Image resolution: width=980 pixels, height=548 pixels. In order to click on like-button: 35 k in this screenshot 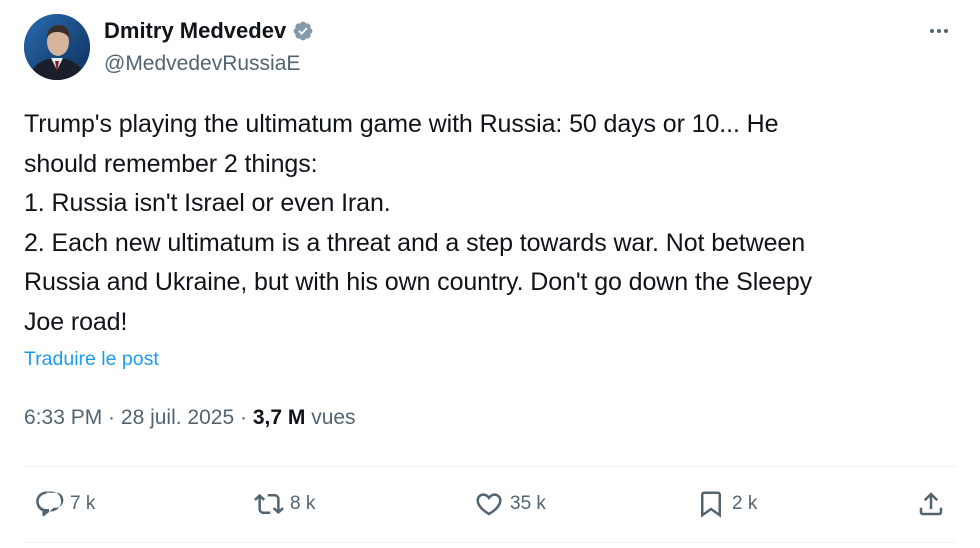, I will do `click(510, 504)`.